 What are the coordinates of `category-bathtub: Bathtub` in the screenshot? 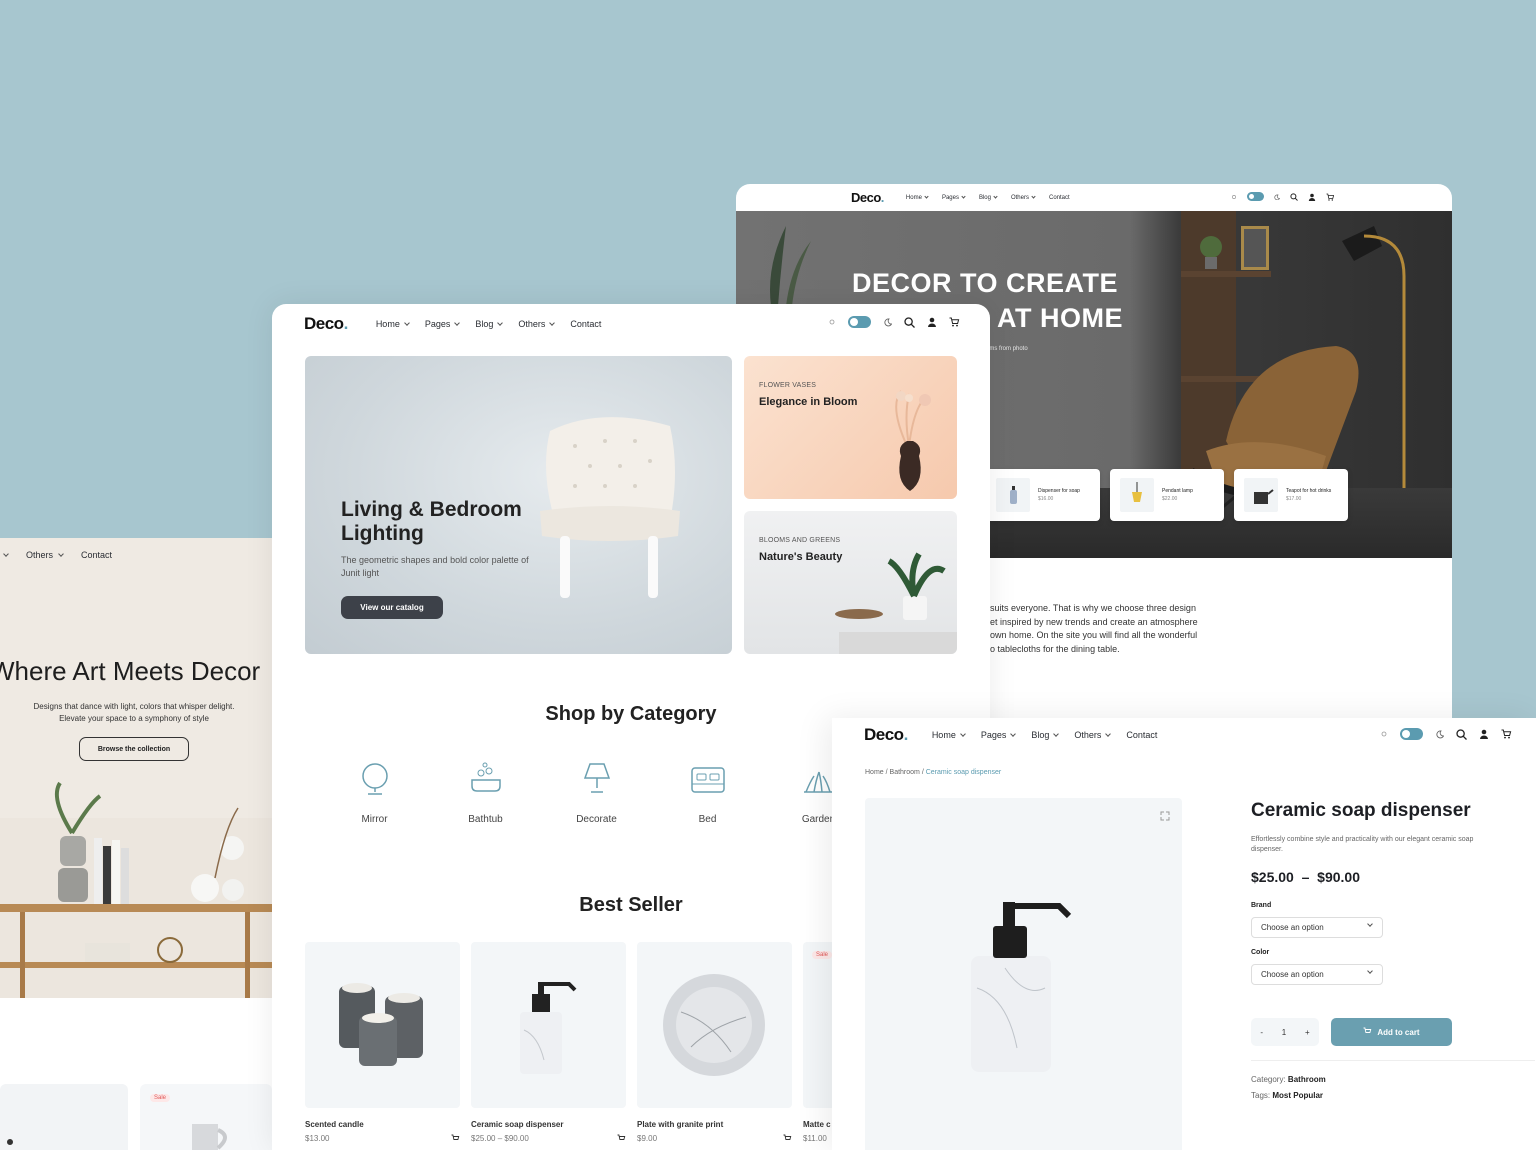 It's located at (485, 793).